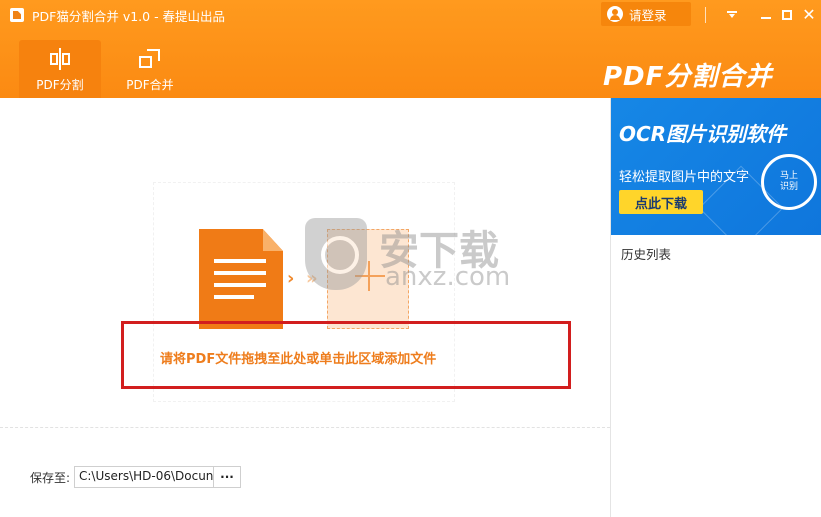  I want to click on tab-pdf-merge: PDF合并, so click(150, 69).